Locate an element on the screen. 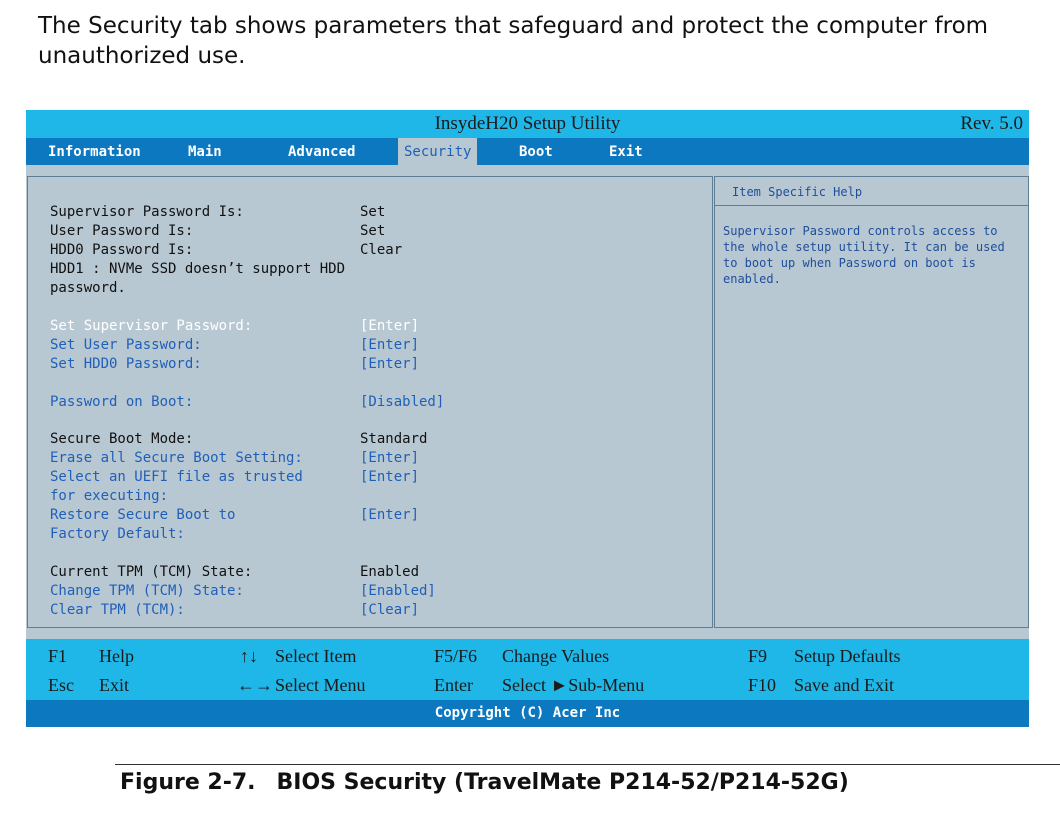  key-enter-action: Select ►Sub-Menu is located at coordinates (573, 685).